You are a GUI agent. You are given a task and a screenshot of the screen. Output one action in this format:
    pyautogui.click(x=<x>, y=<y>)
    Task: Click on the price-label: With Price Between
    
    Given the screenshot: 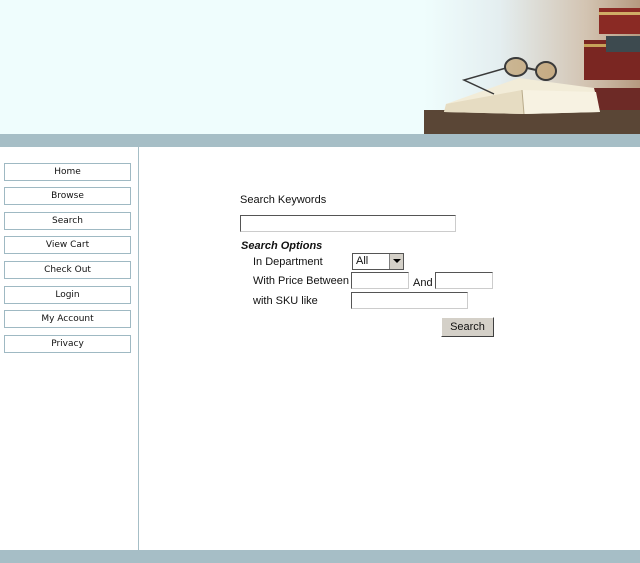 What is the action you would take?
    pyautogui.click(x=301, y=281)
    